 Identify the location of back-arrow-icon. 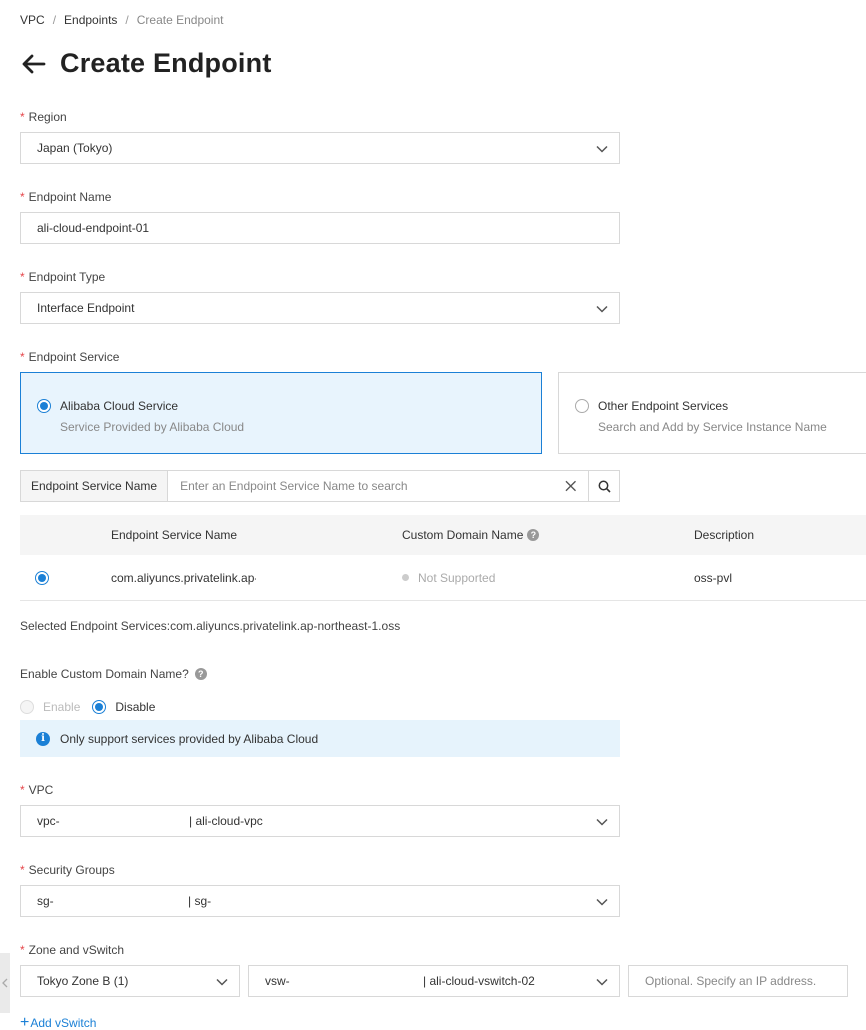
(33, 64).